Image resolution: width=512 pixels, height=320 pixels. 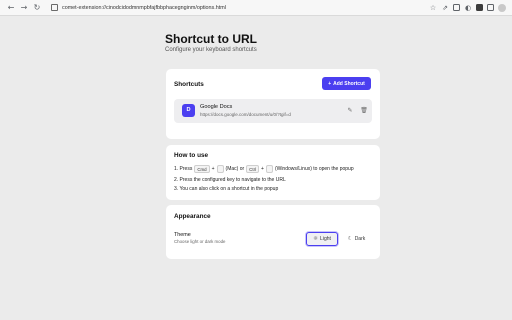 I want to click on page-subtitle: Configure your keyboard shortcuts, so click(x=211, y=50).